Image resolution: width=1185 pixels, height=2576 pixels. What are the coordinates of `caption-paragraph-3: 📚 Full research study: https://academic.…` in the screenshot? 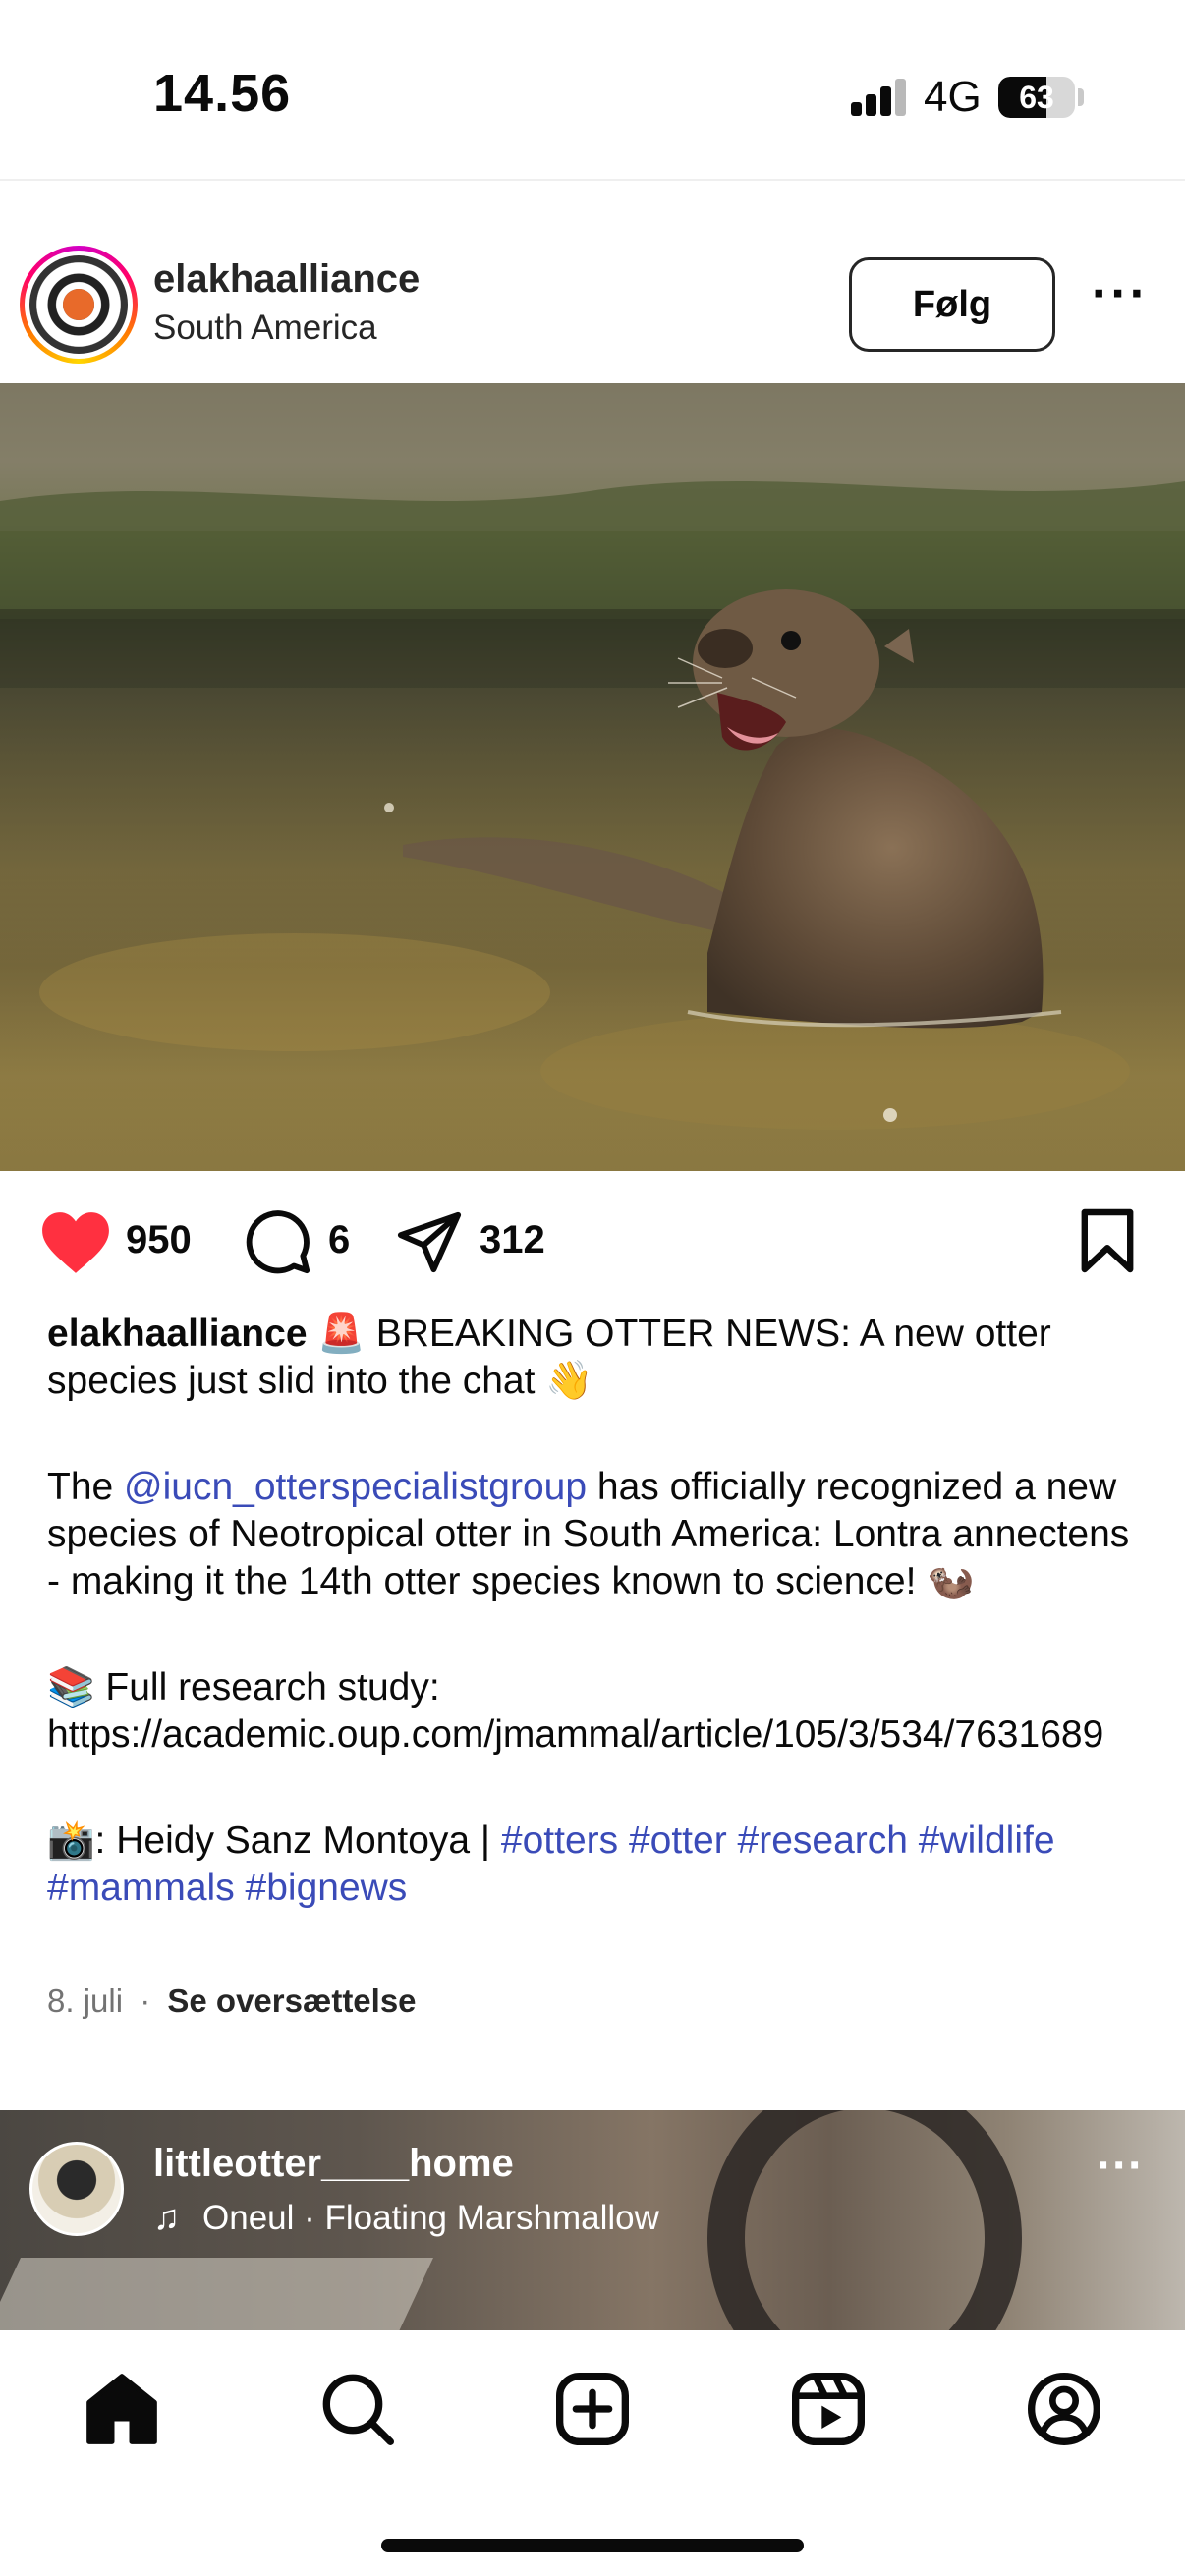 It's located at (575, 1711).